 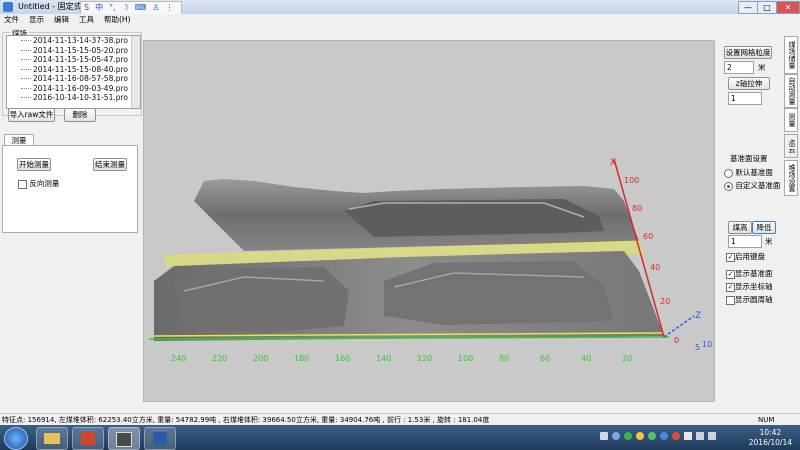 What do you see at coordinates (631, 180) in the screenshot?
I see `y-tick: 100` at bounding box center [631, 180].